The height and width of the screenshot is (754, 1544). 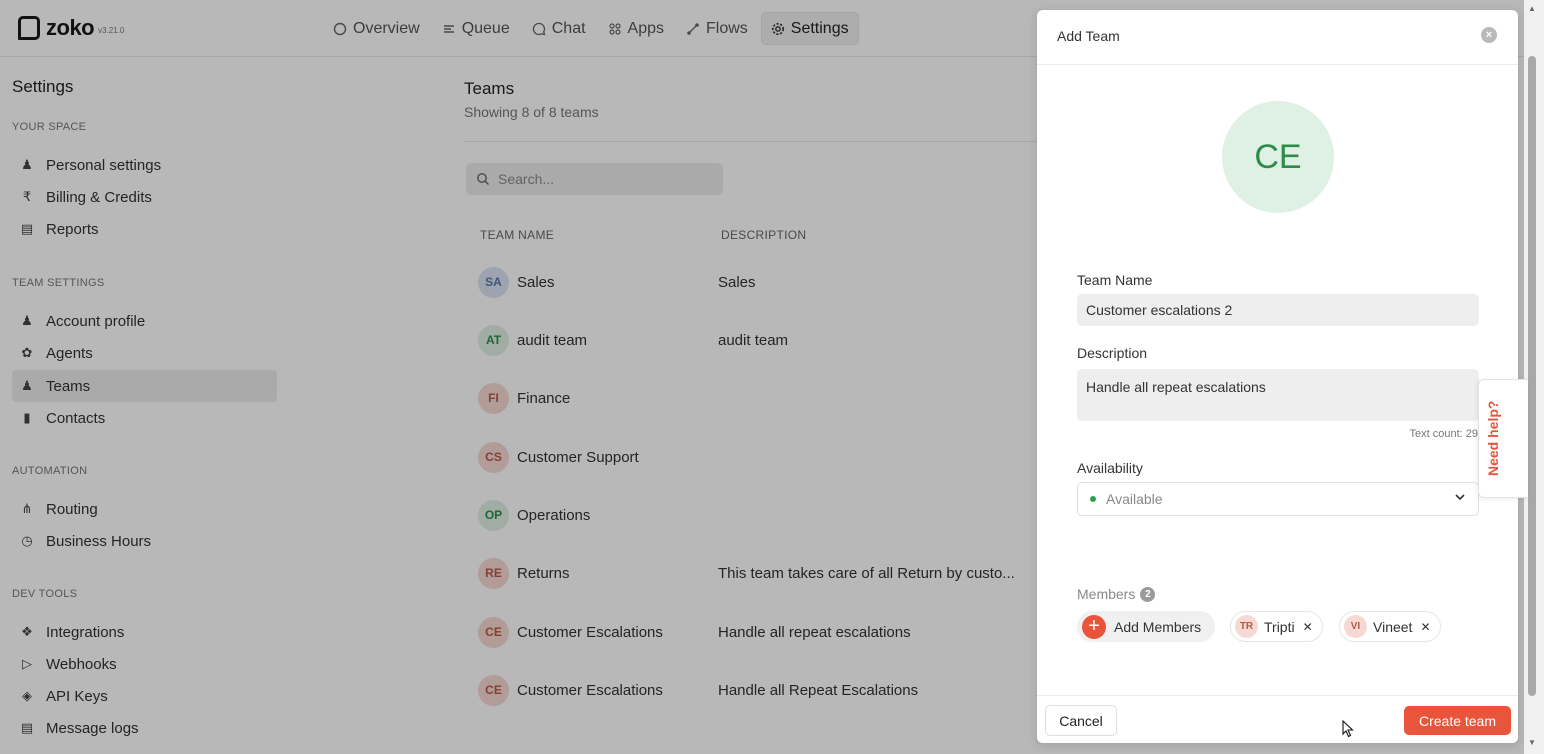 I want to click on members-count-badge: 2, so click(x=1148, y=594).